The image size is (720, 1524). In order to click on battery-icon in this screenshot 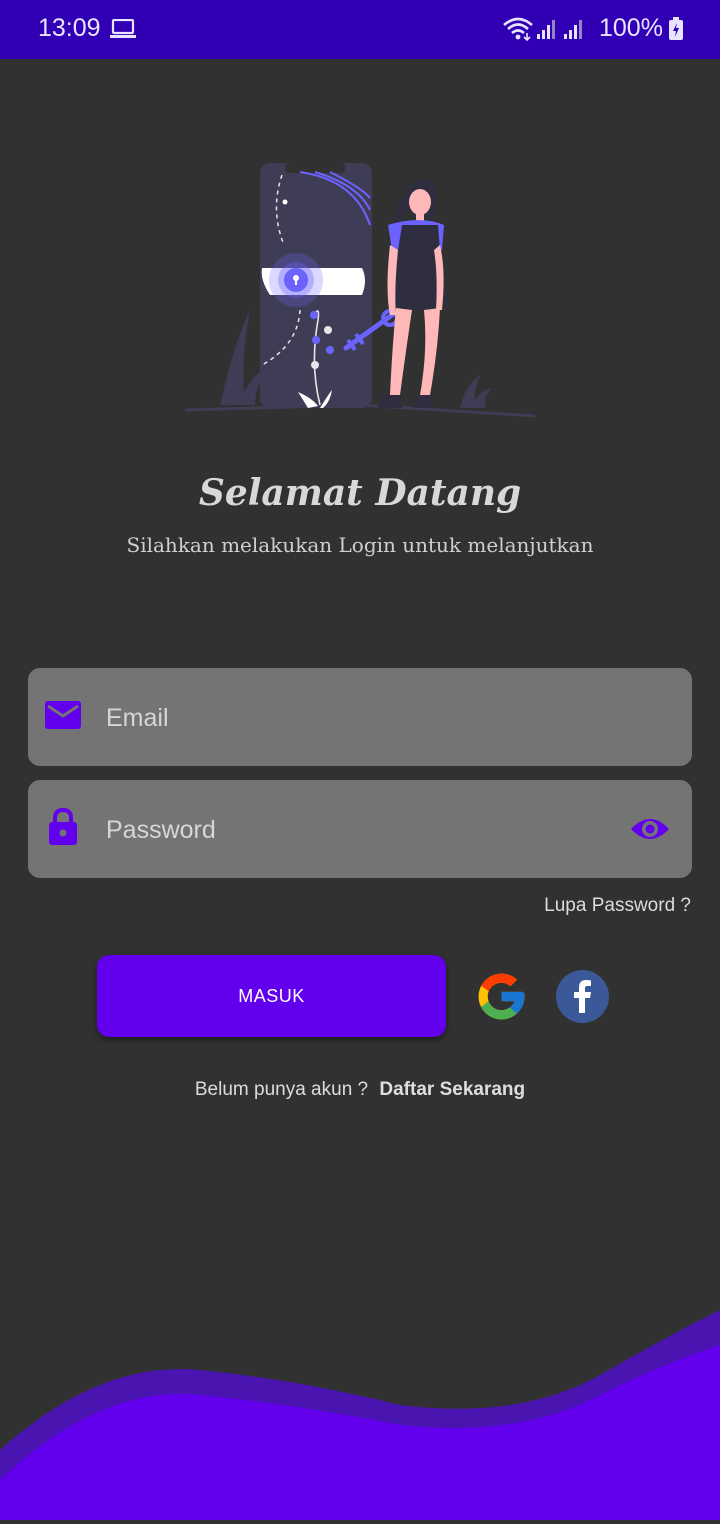, I will do `click(676, 31)`.